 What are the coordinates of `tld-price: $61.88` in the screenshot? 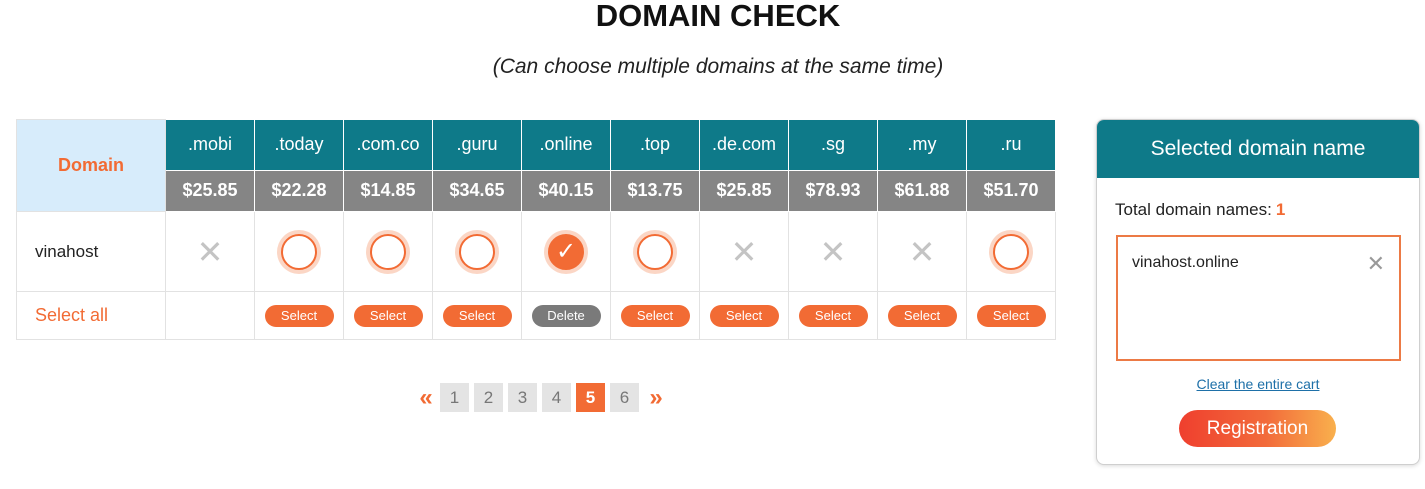 It's located at (922, 191).